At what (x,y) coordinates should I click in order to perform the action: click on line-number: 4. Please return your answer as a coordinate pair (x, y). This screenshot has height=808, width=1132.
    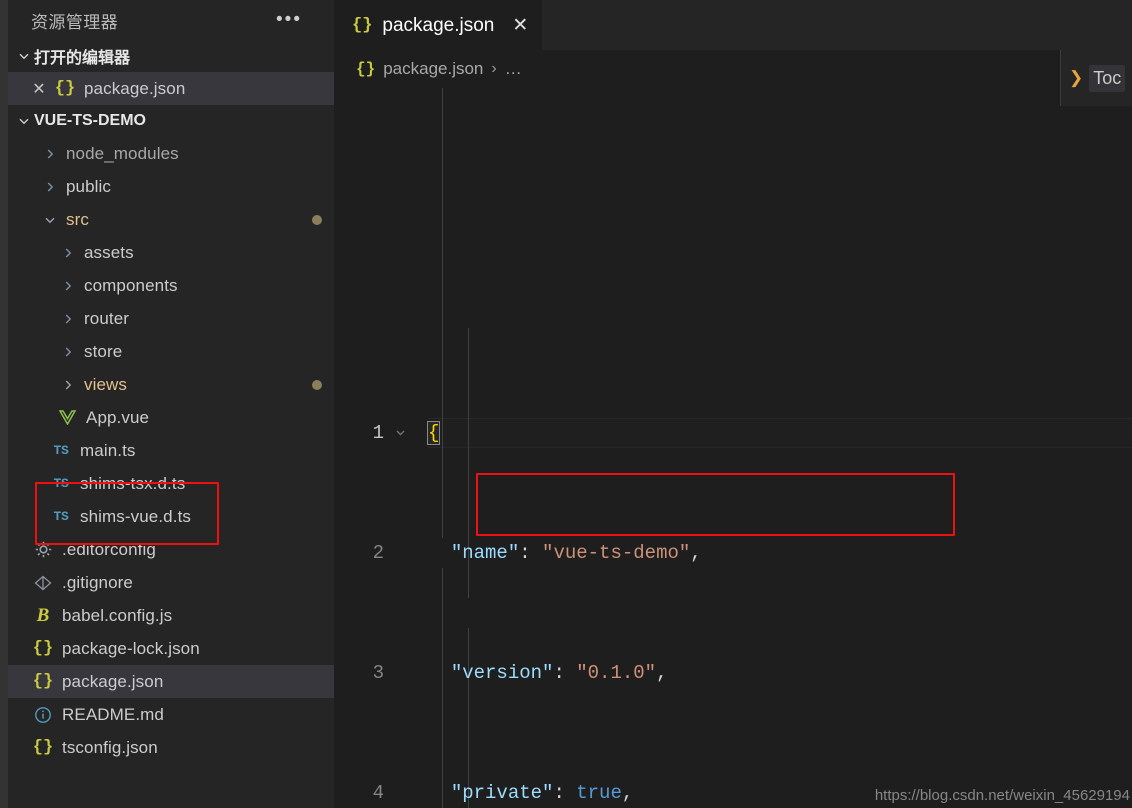
    Looking at the image, I should click on (378, 793).